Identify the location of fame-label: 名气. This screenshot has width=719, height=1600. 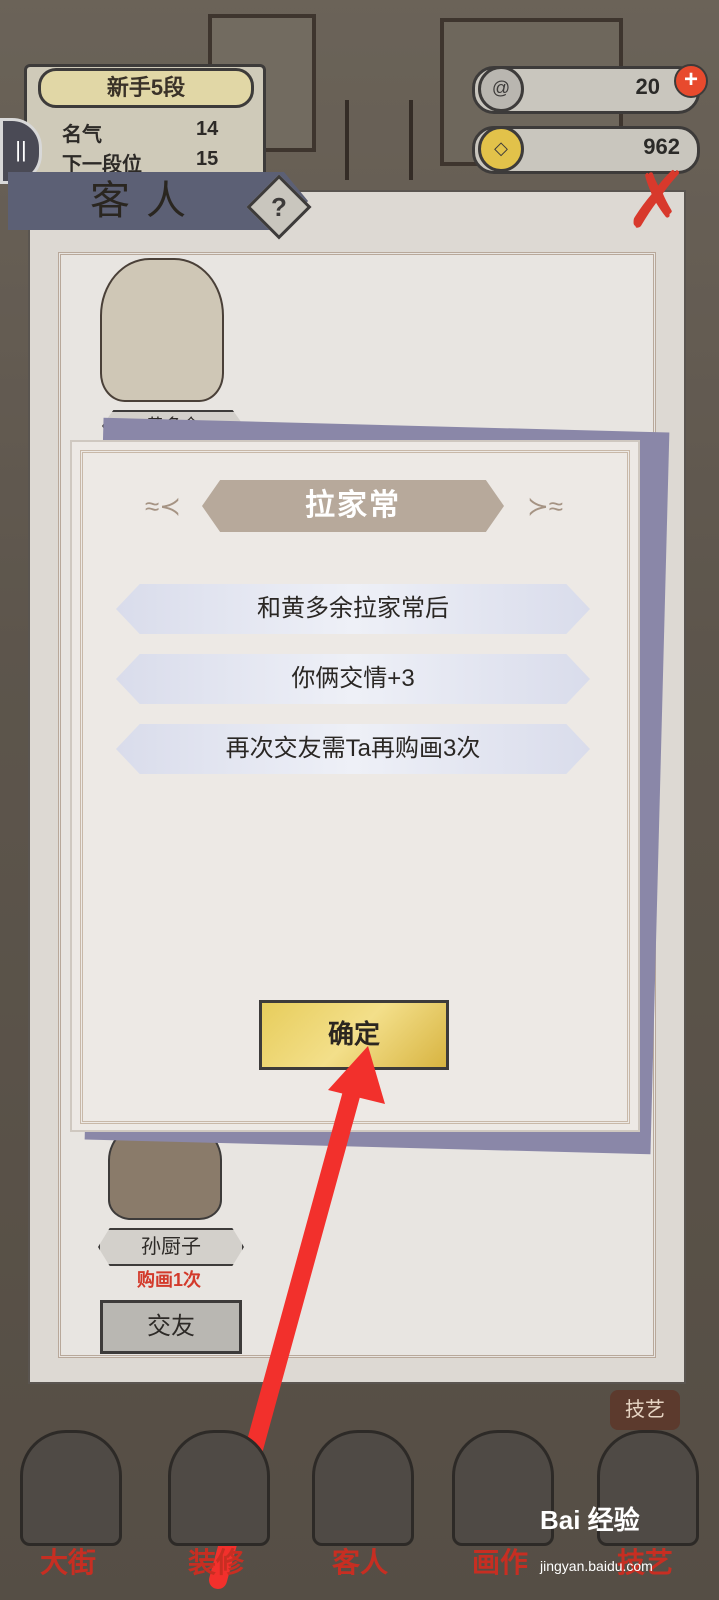
(82, 135).